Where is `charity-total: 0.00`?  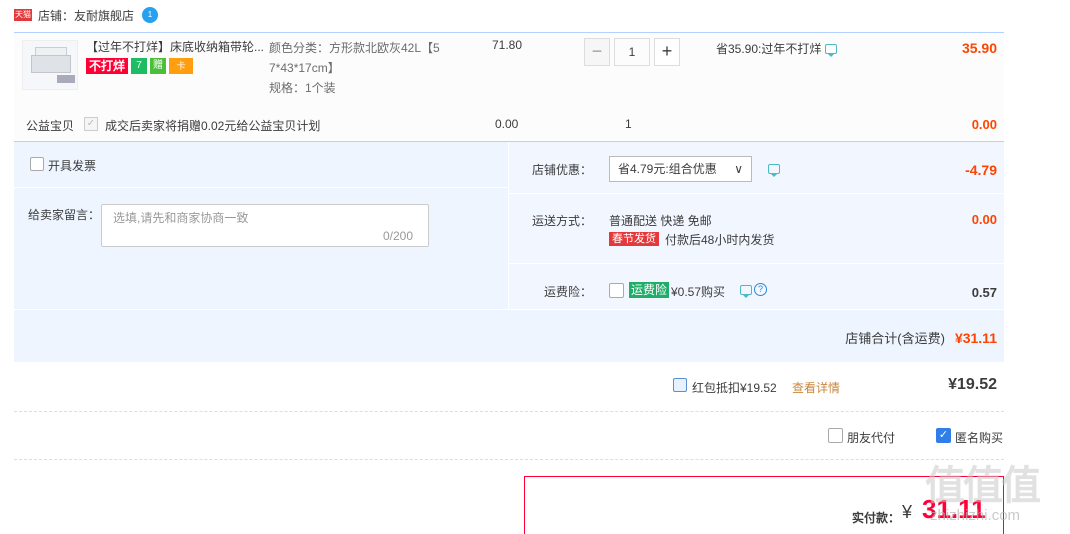
charity-total: 0.00 is located at coordinates (984, 124).